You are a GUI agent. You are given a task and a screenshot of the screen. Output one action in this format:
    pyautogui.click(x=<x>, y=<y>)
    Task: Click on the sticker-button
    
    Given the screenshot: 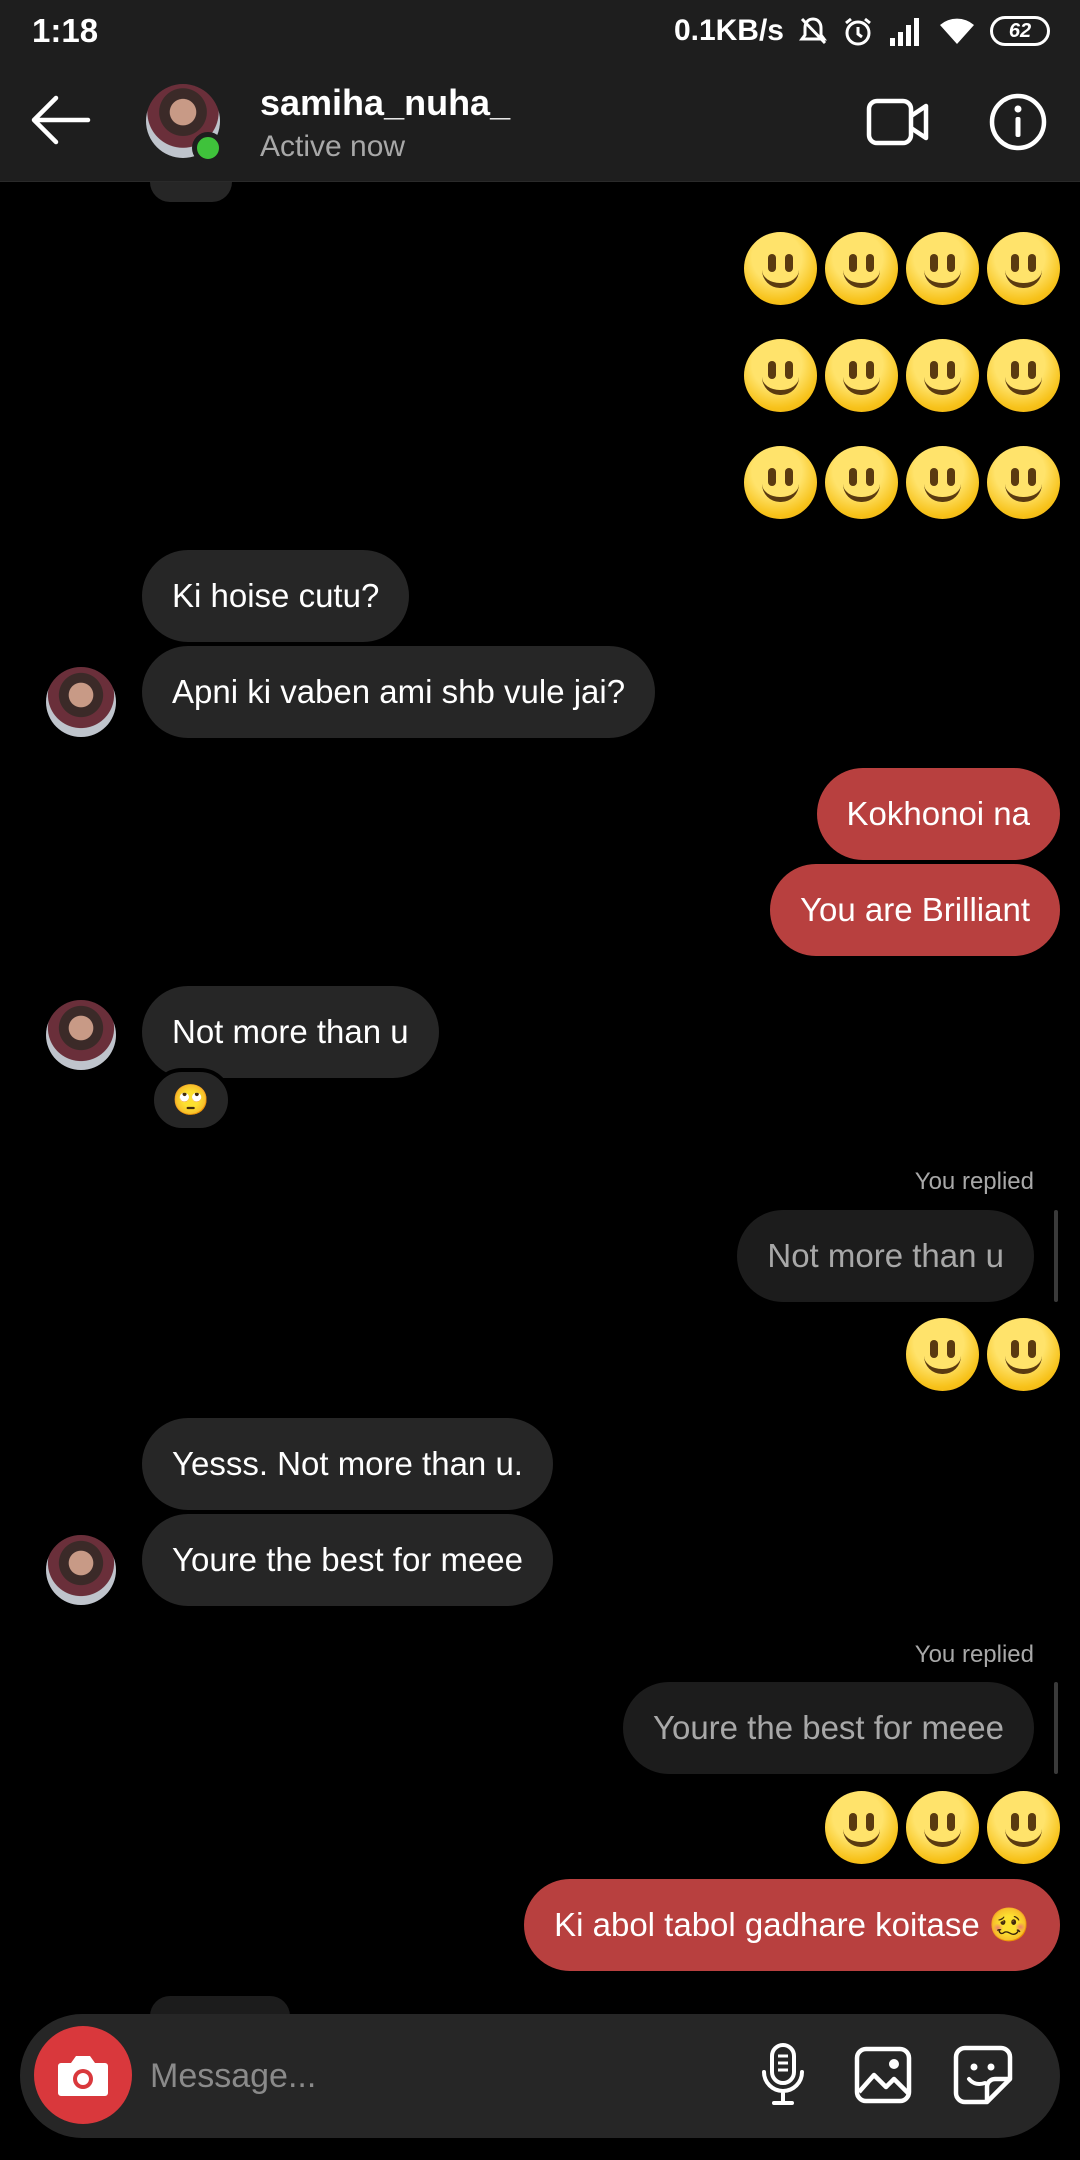 What is the action you would take?
    pyautogui.click(x=983, y=2075)
    